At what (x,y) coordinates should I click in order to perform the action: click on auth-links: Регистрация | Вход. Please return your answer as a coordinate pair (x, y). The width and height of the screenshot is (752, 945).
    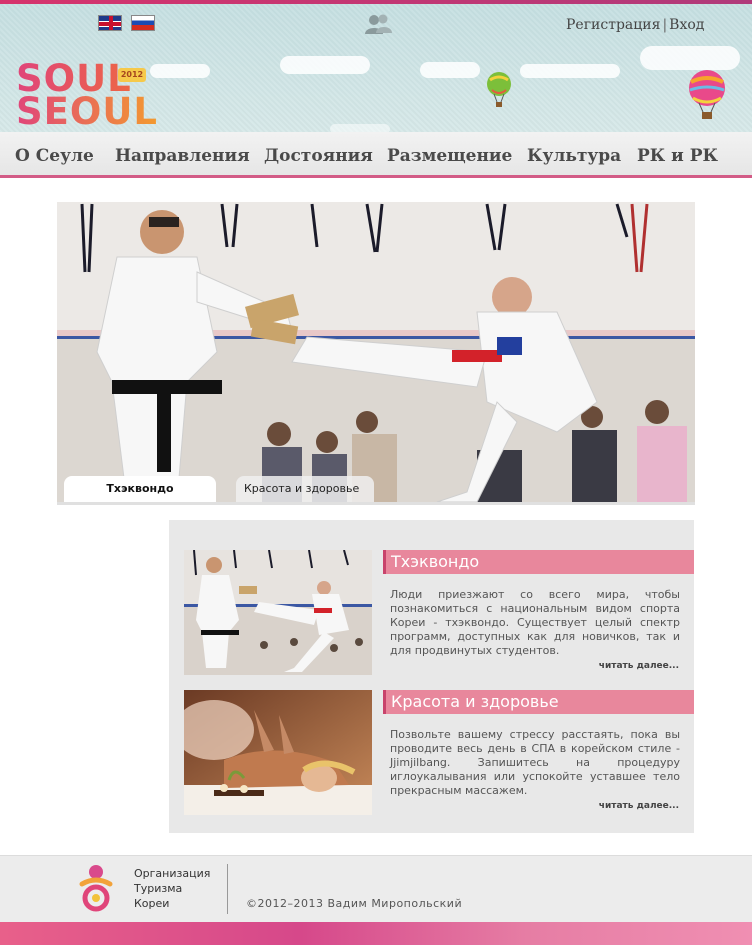
    Looking at the image, I should click on (635, 25).